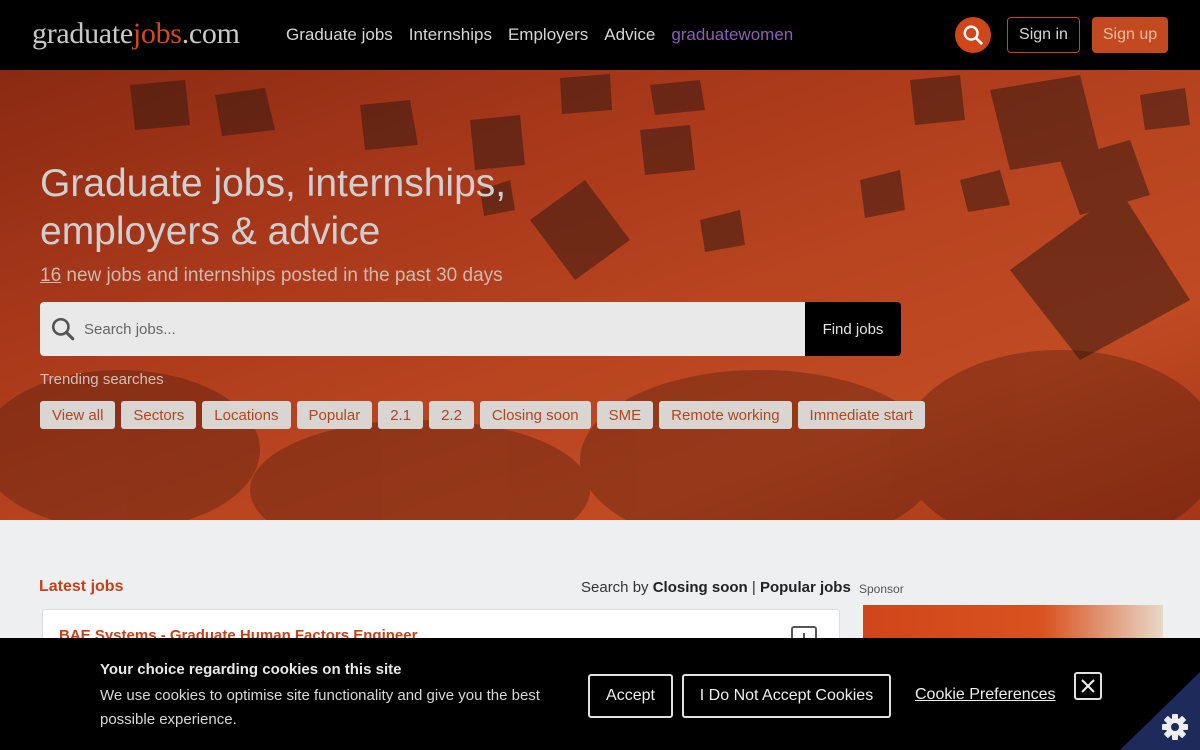 The width and height of the screenshot is (1200, 750). What do you see at coordinates (401, 415) in the screenshot?
I see `chip-2-1: 2.1` at bounding box center [401, 415].